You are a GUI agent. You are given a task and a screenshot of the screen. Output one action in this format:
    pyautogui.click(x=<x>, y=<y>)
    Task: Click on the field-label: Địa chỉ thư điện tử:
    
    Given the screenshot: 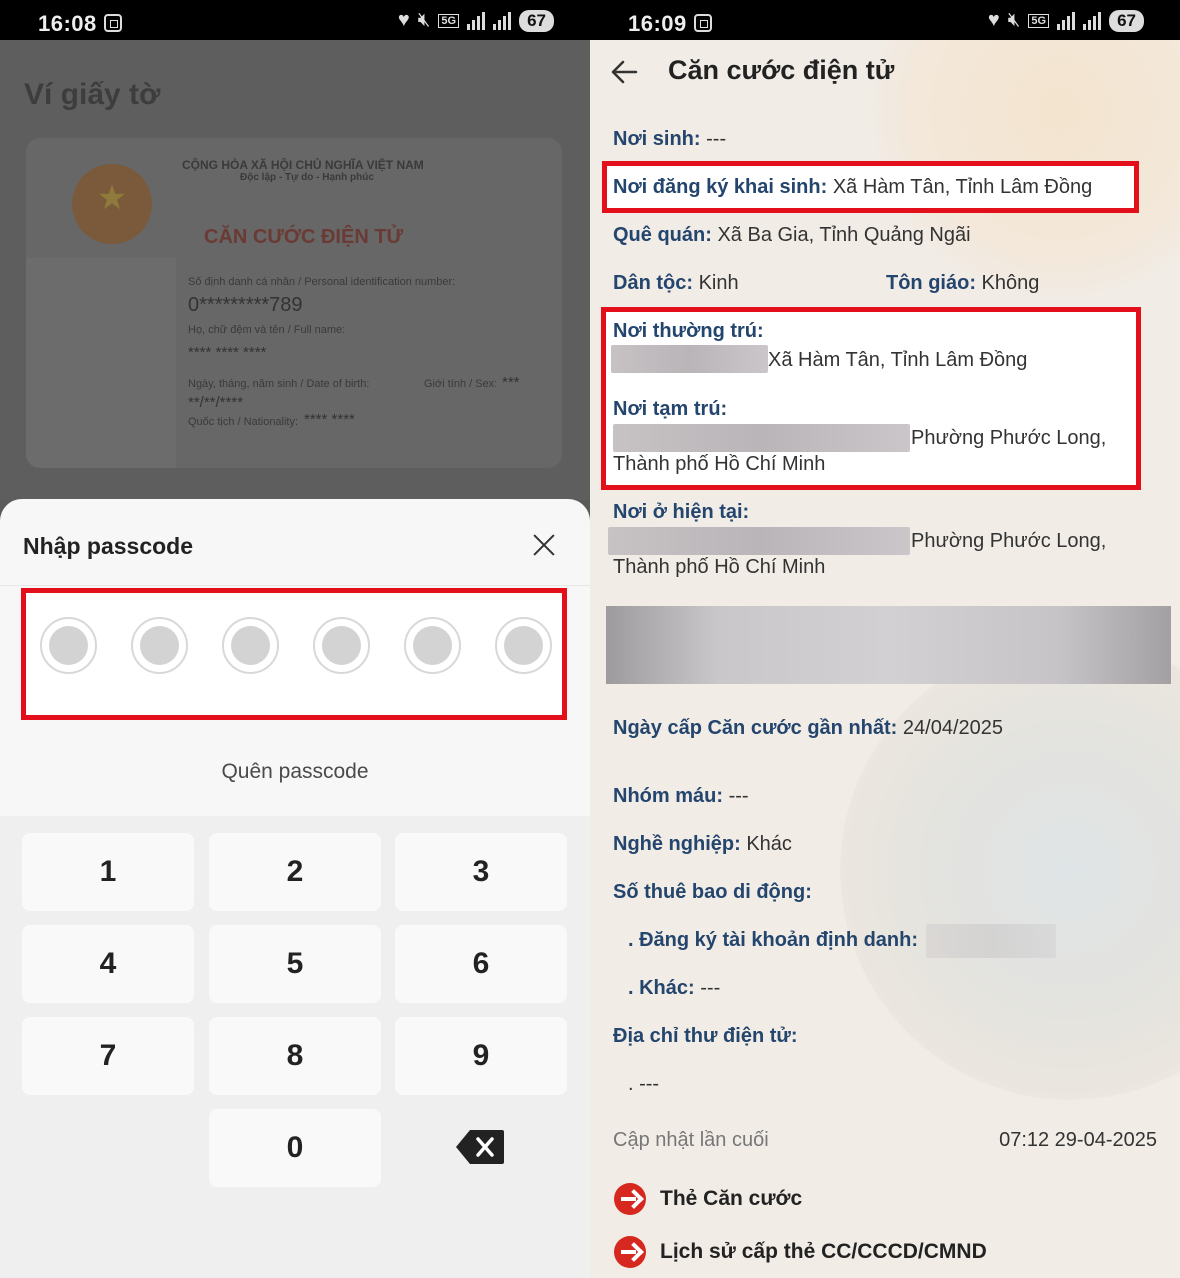 What is the action you would take?
    pyautogui.click(x=705, y=1036)
    